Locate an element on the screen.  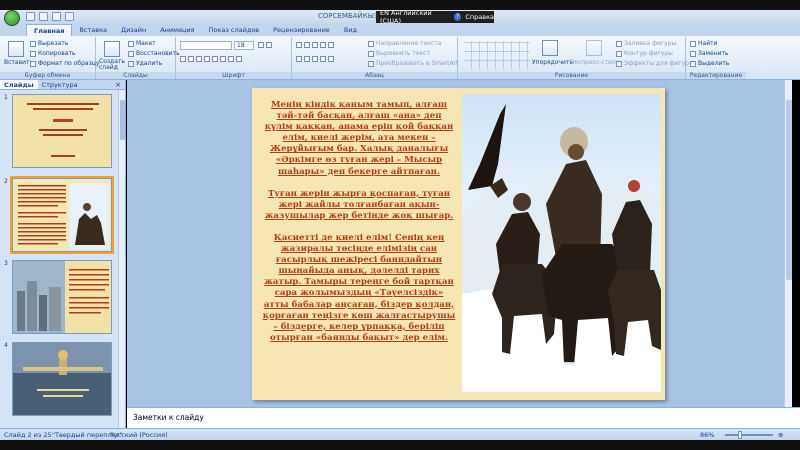
spacing-icon is located at coordinates (223, 58).